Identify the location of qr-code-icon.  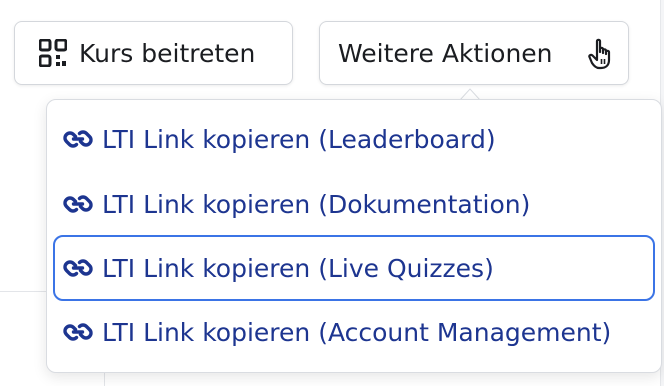
(53, 53).